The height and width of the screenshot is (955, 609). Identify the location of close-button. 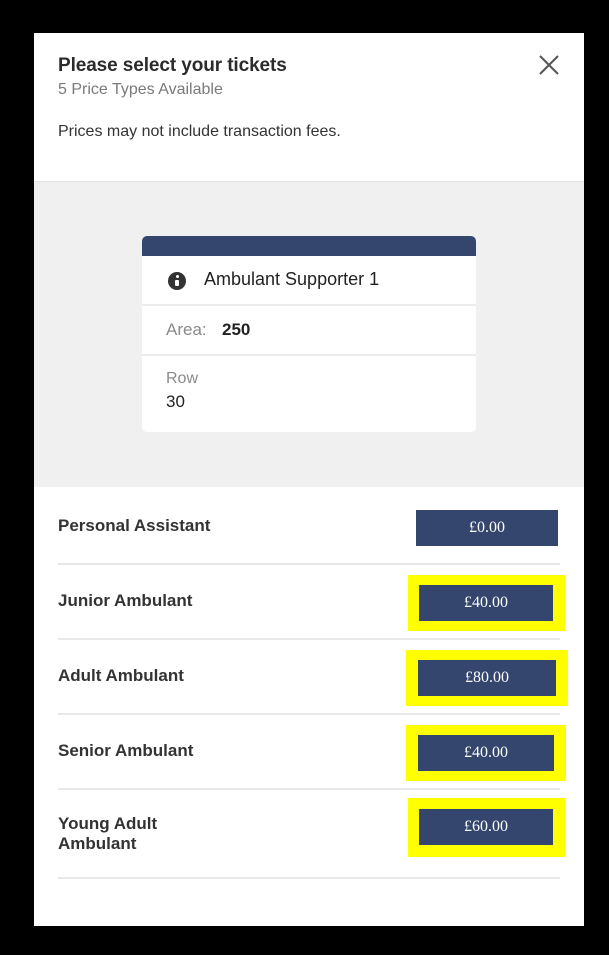
(549, 66).